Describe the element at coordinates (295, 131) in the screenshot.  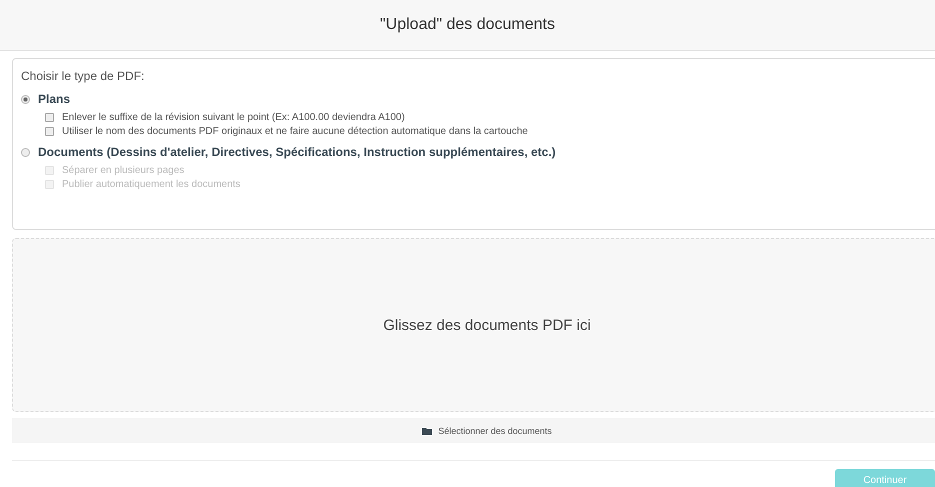
I see `checkbox-label: Utiliser le nom des documents PDF originaux et ne faire aucune détection automatique dans la cartouche` at that location.